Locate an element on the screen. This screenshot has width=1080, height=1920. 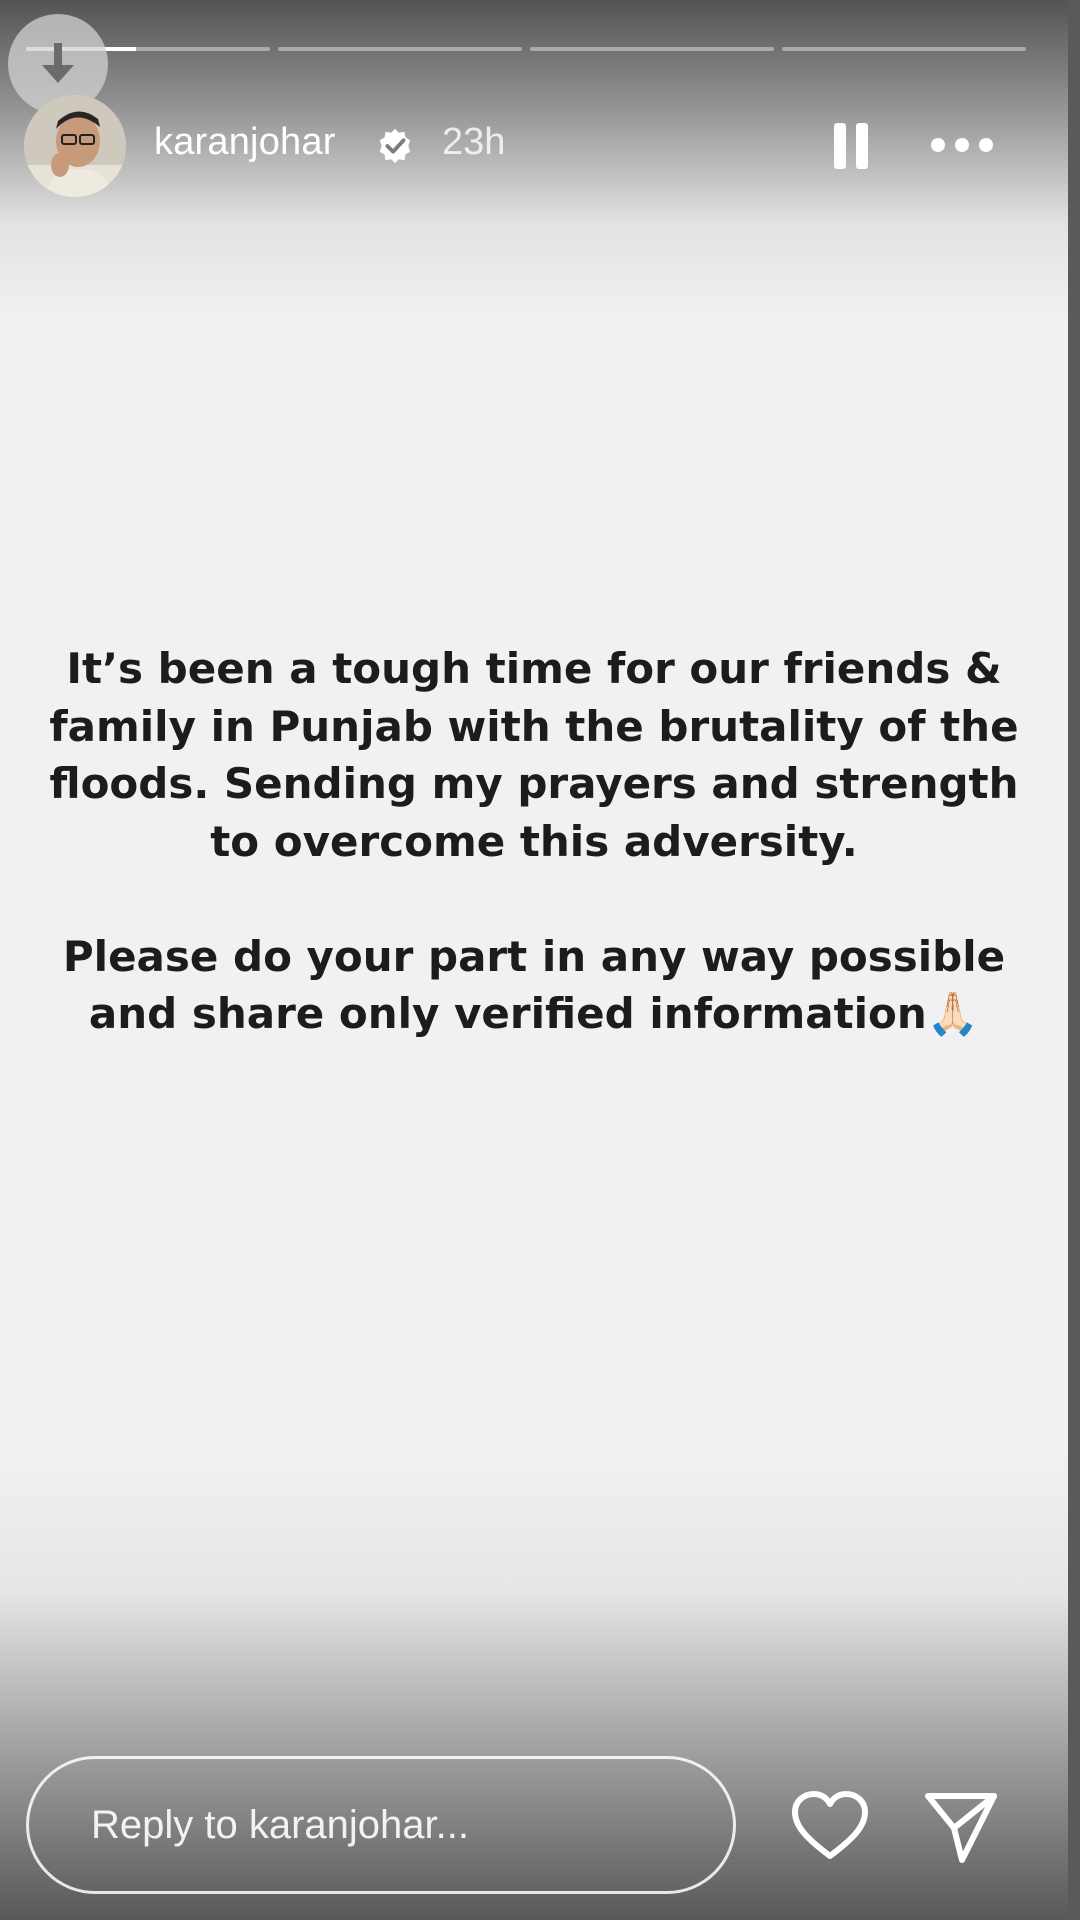
more-options-button is located at coordinates (964, 147).